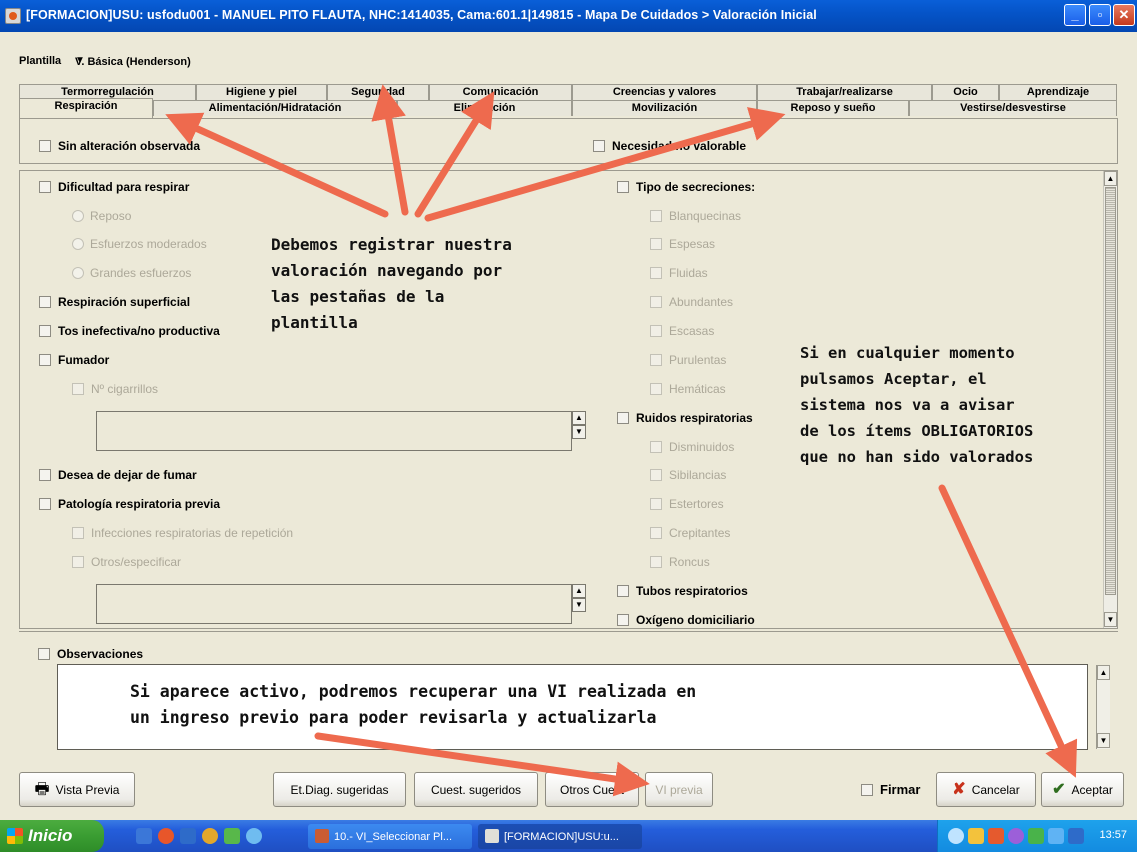  What do you see at coordinates (1082, 789) in the screenshot?
I see `aceptar-button: ✔ Aceptar` at bounding box center [1082, 789].